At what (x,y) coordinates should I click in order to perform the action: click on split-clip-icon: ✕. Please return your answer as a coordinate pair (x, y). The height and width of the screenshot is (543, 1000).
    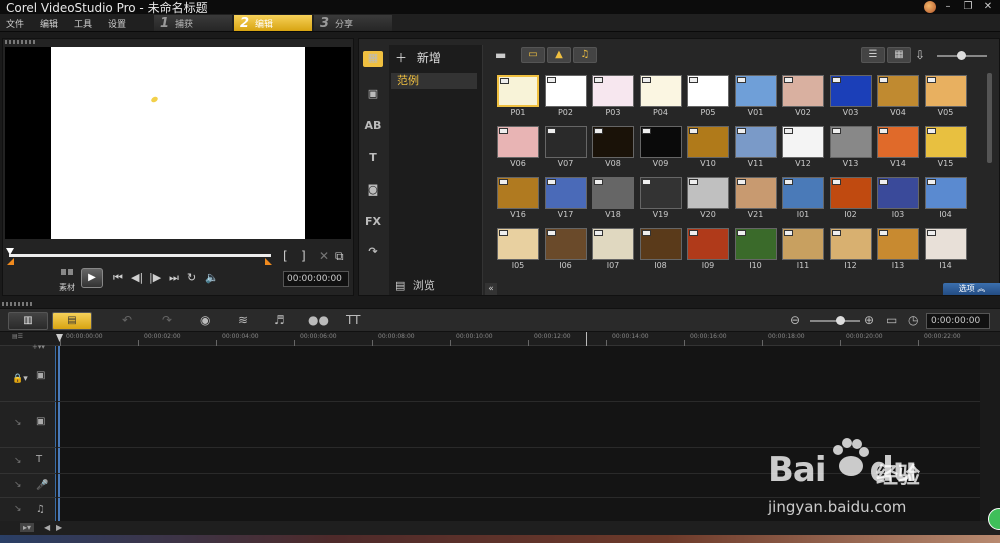
    Looking at the image, I should click on (324, 256).